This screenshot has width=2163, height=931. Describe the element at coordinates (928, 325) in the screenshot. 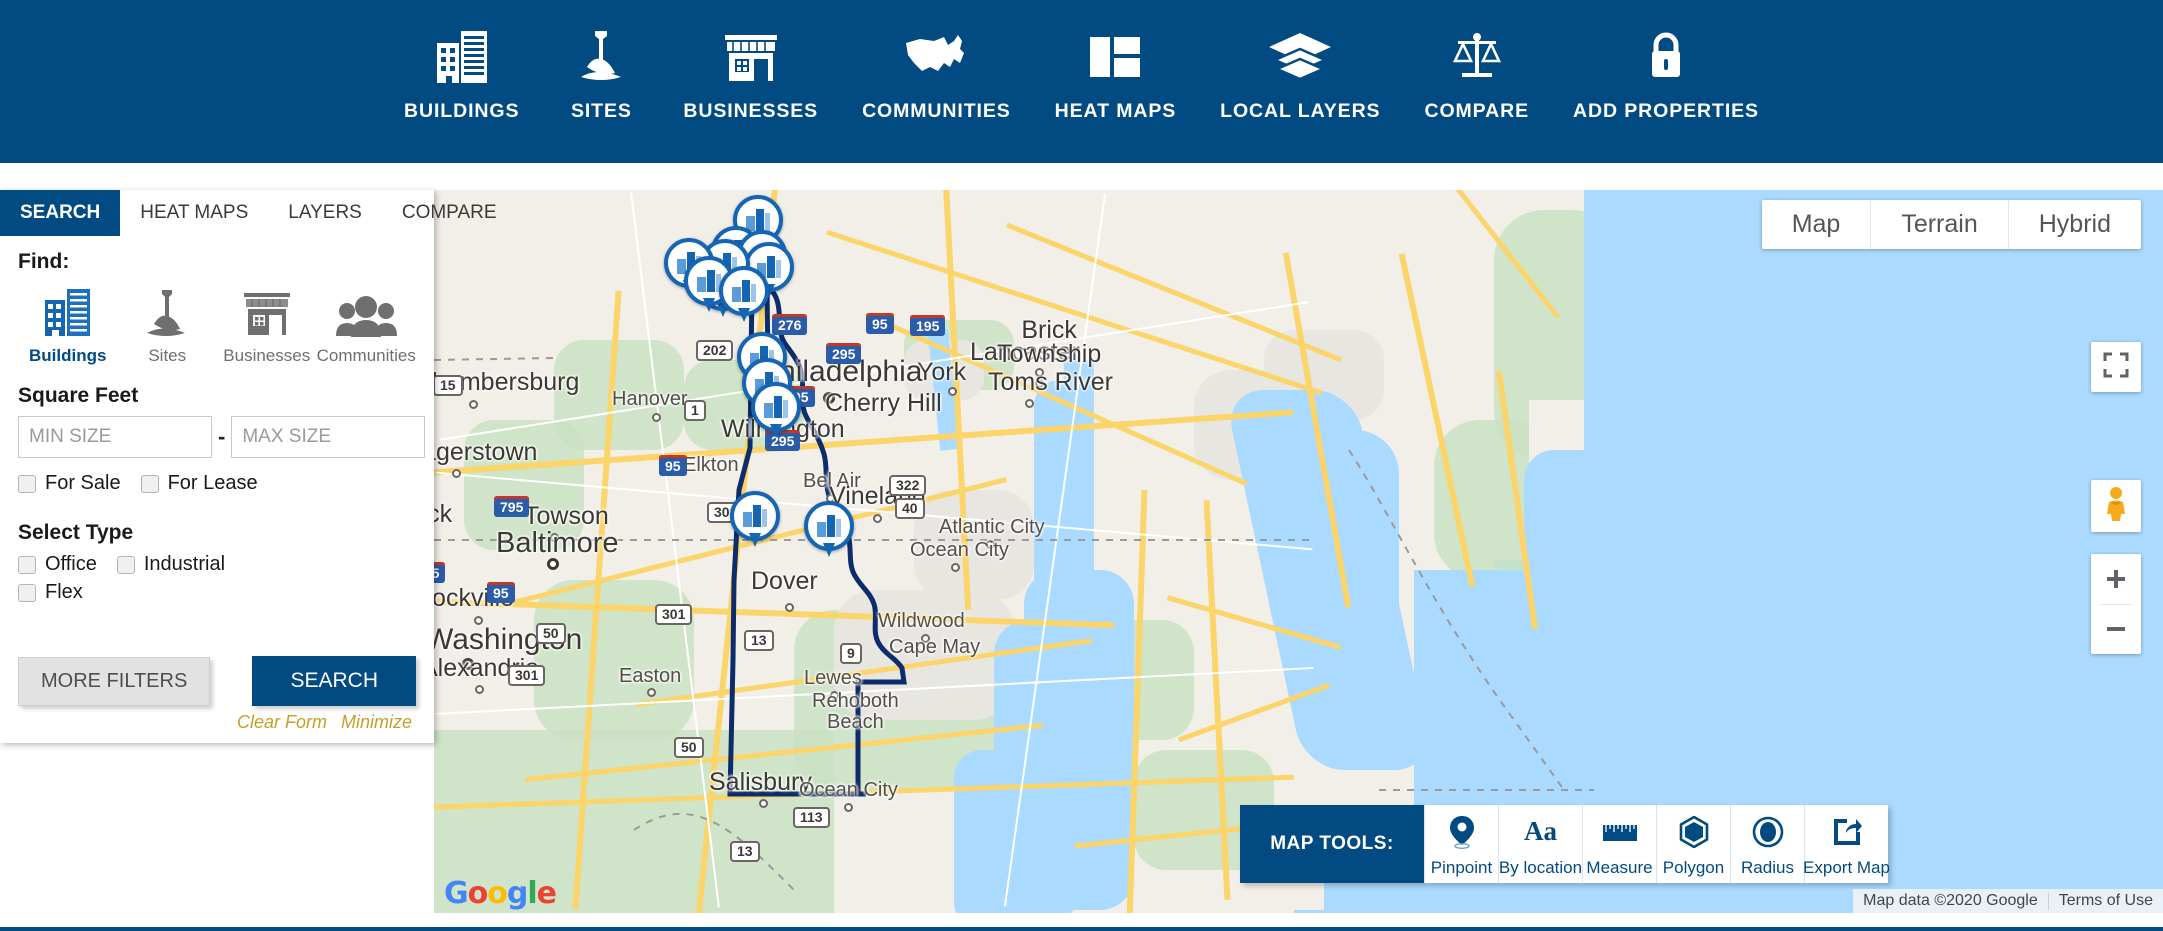

I see `highway-shield: 195` at that location.